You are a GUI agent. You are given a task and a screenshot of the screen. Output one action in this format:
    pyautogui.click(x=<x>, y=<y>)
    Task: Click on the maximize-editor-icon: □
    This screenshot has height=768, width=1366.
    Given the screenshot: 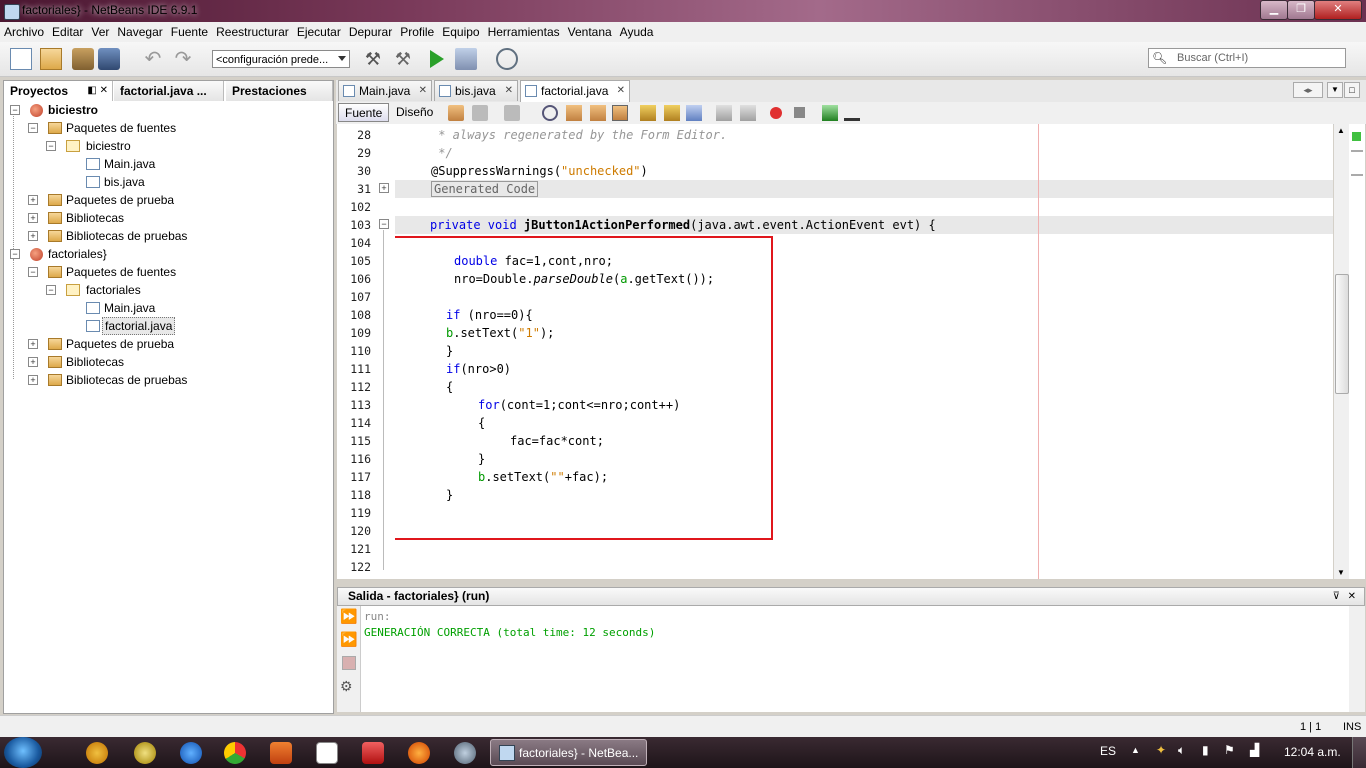 What is the action you would take?
    pyautogui.click(x=1352, y=90)
    